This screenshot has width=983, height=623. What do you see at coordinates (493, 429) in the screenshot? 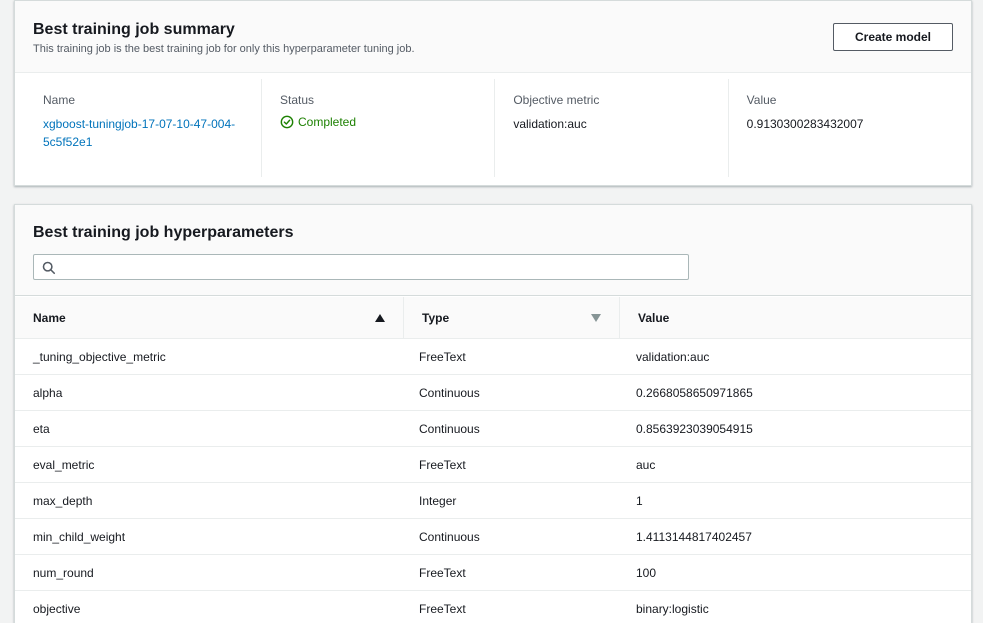
I see `table-row: eta Continuous 0.8563923039054915` at bounding box center [493, 429].